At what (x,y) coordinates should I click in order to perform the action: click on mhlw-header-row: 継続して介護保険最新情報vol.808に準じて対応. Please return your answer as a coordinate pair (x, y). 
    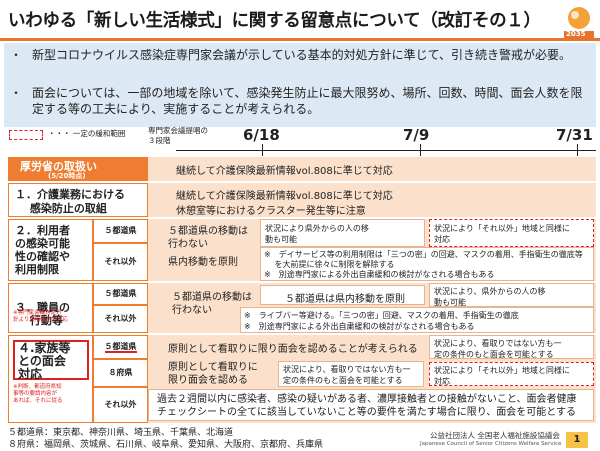
    Looking at the image, I should click on (372, 169).